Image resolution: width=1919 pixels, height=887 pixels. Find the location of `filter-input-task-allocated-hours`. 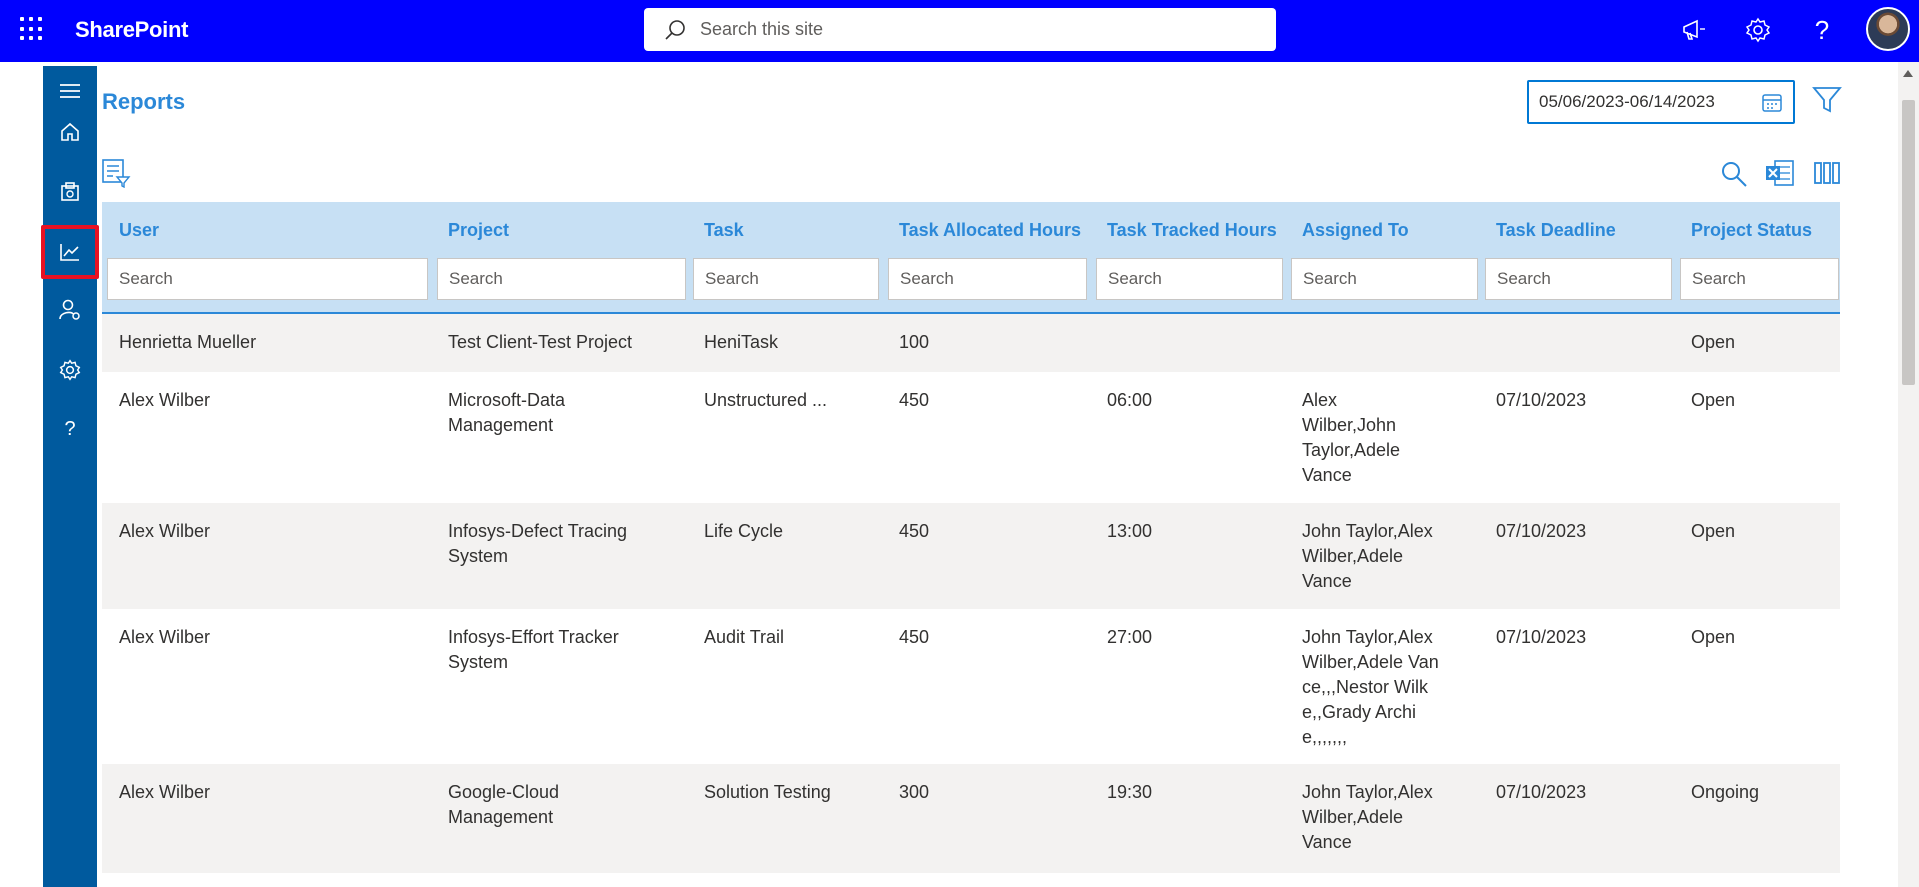

filter-input-task-allocated-hours is located at coordinates (987, 279).